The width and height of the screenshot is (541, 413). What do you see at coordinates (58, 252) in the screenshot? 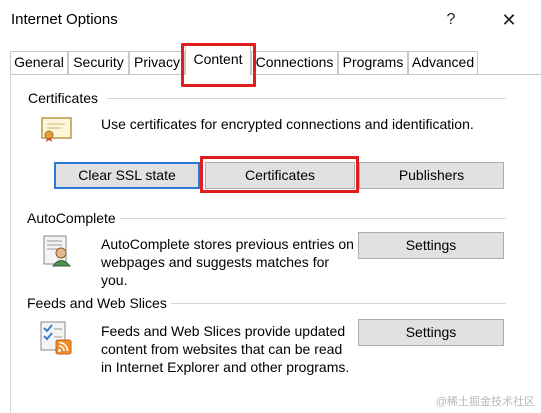
I see `autocomplete-icon` at bounding box center [58, 252].